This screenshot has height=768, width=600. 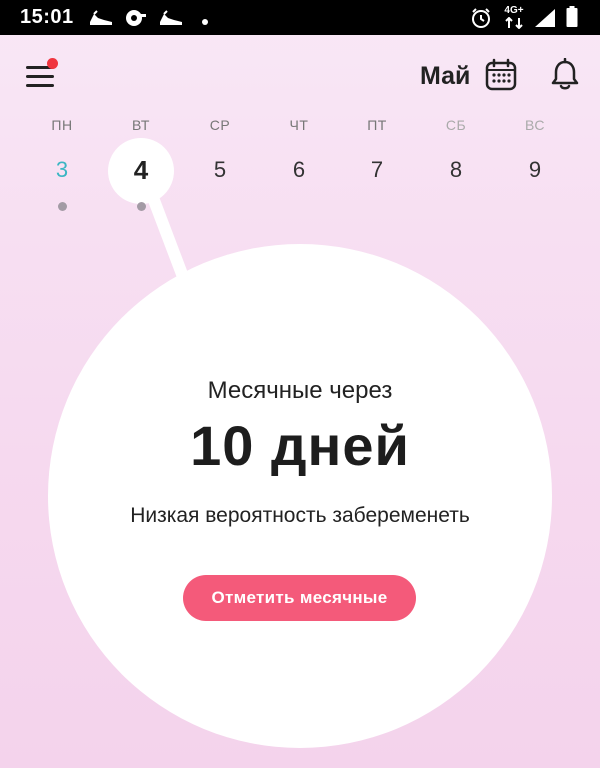 I want to click on network-4g-icon: 4G+, so click(x=514, y=19).